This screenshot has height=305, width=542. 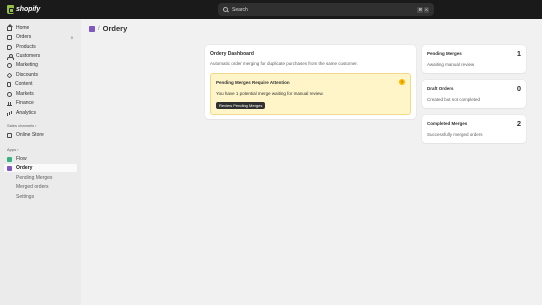 I want to click on sidebar-item-label: Orders, so click(x=24, y=37).